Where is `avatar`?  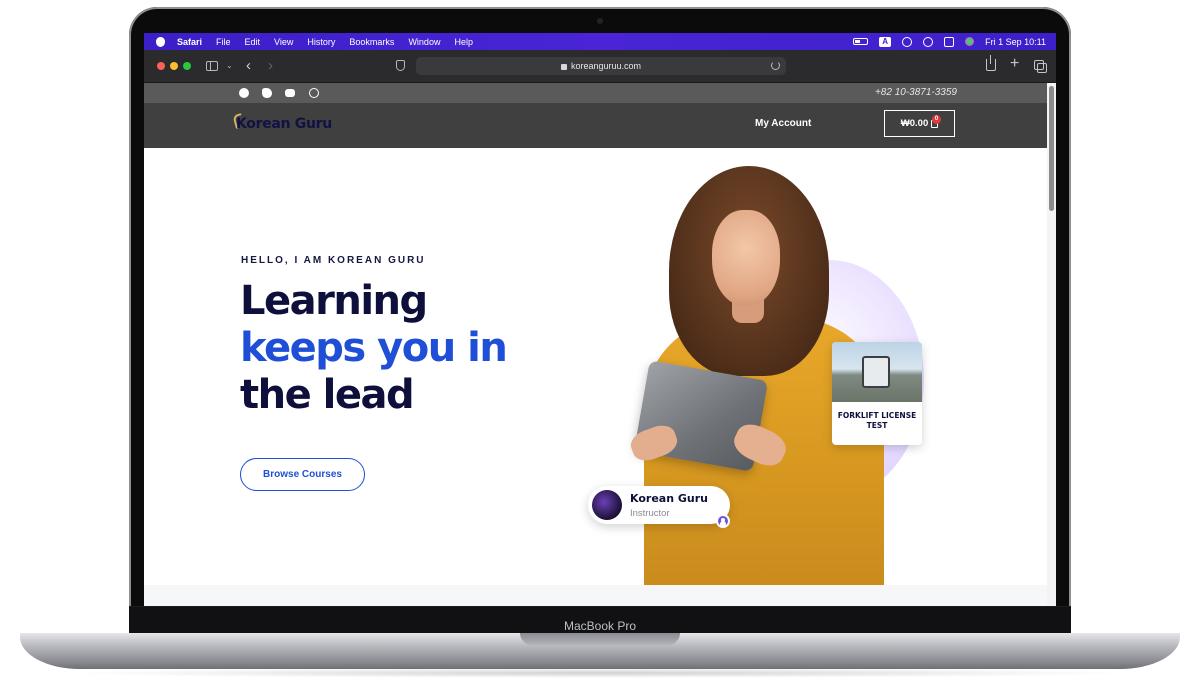
avatar is located at coordinates (607, 505).